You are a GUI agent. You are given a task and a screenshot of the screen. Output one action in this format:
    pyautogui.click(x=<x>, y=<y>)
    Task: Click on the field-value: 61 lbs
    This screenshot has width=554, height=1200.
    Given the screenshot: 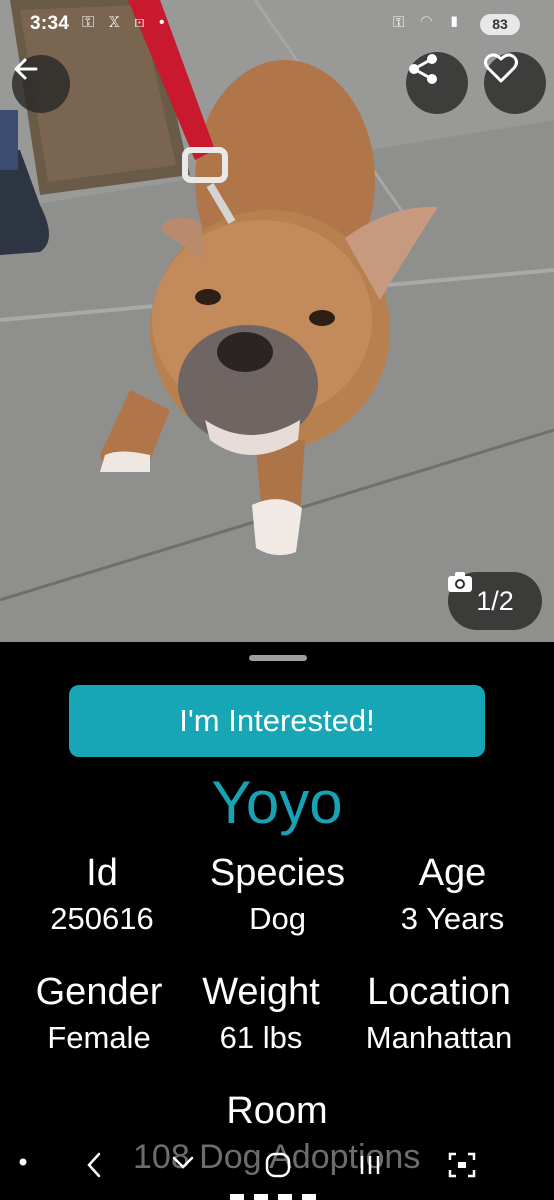 What is the action you would take?
    pyautogui.click(x=261, y=1037)
    